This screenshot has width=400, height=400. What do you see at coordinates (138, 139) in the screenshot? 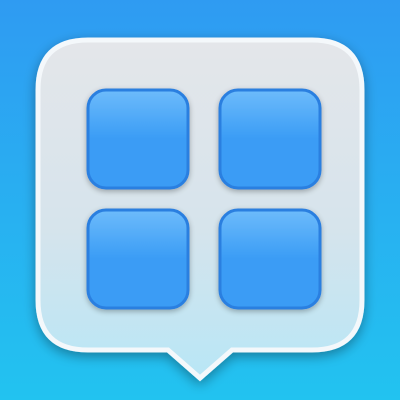
I see `tile-top-left` at bounding box center [138, 139].